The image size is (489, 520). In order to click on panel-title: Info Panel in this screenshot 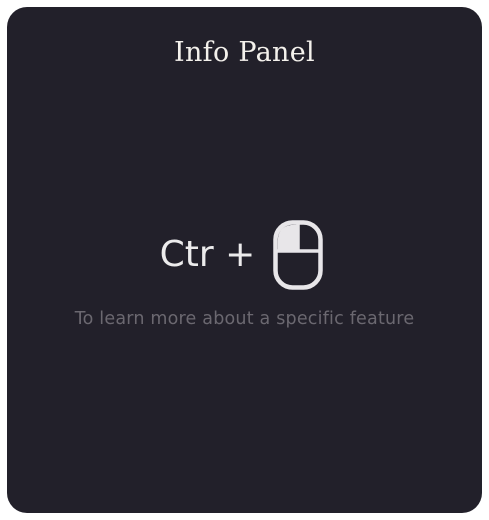, I will do `click(244, 52)`.